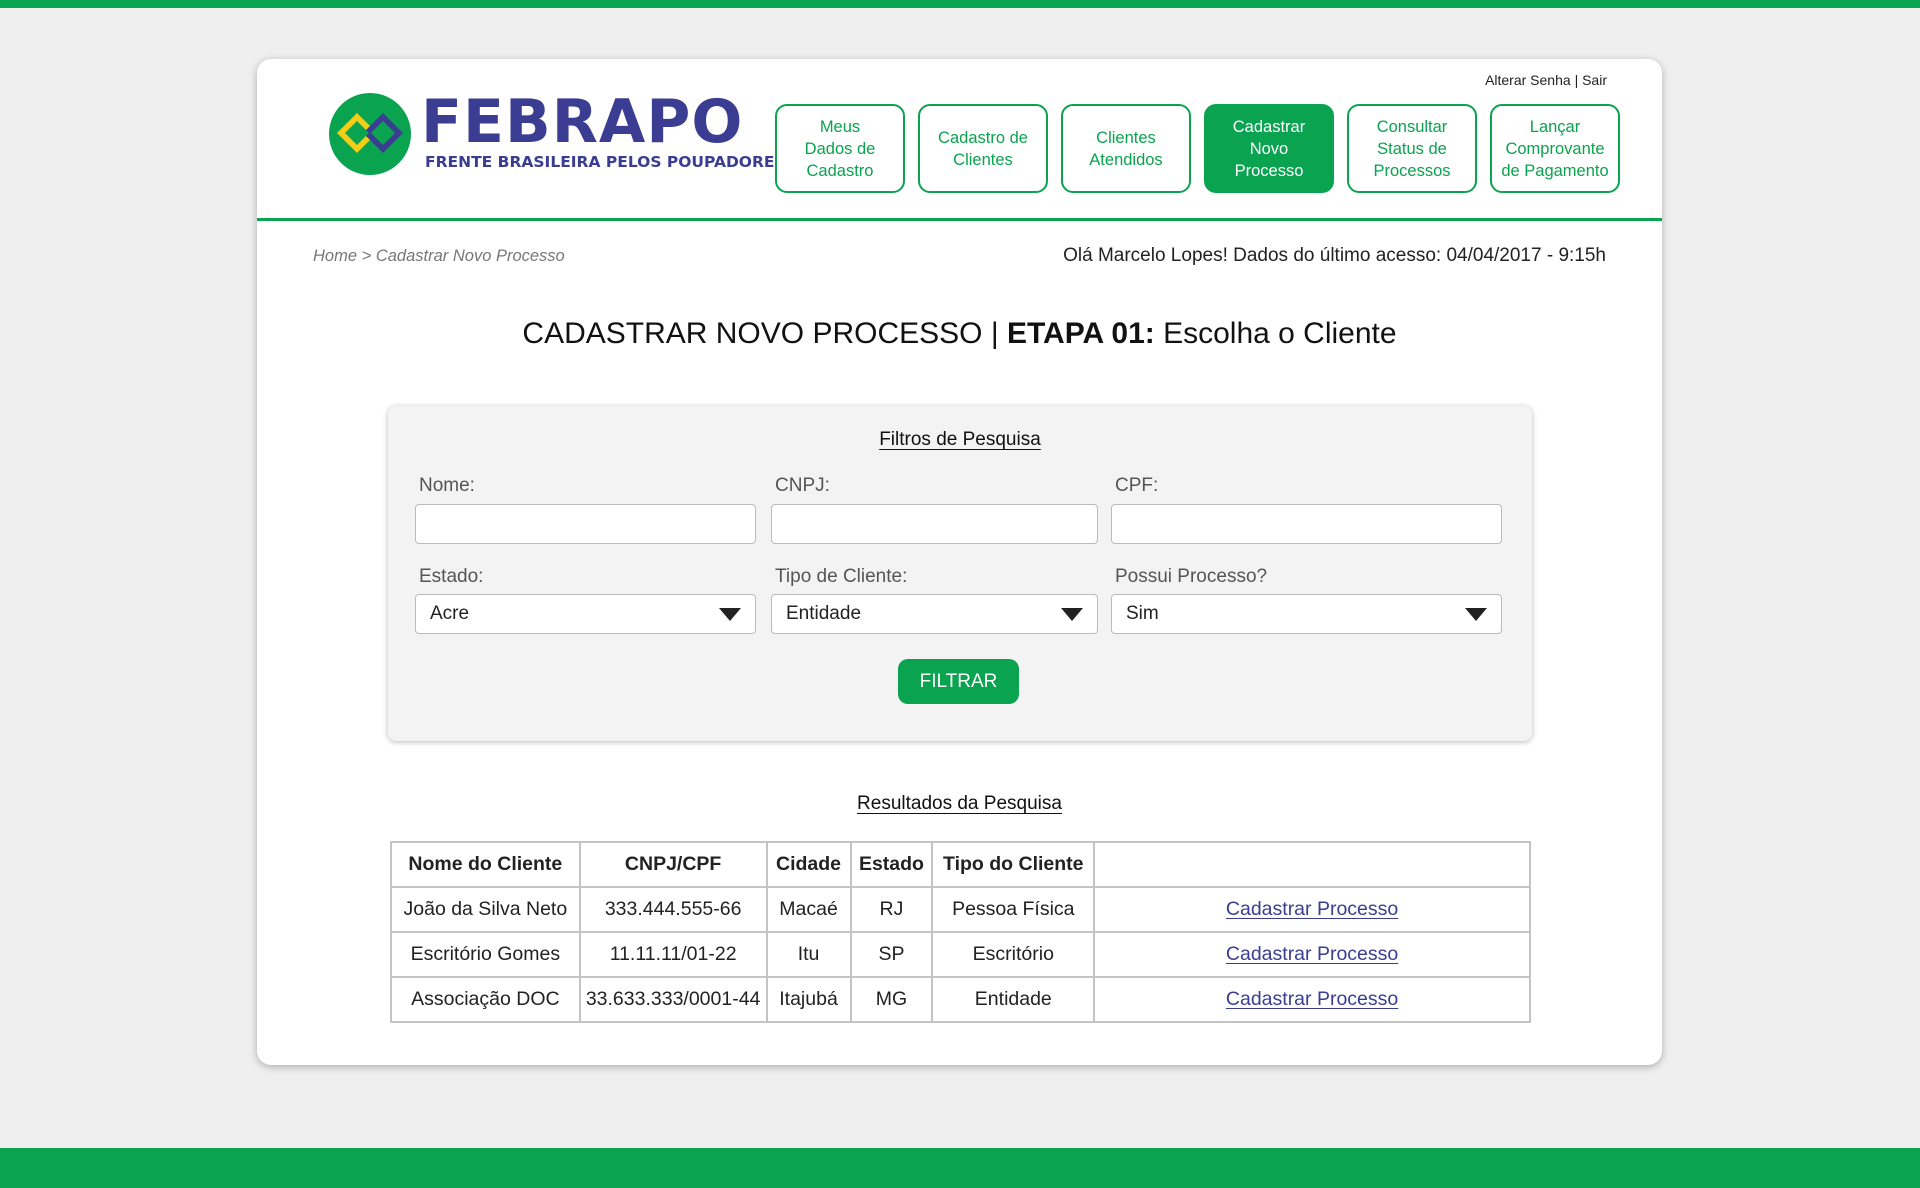 This screenshot has width=1920, height=1188. Describe the element at coordinates (673, 909) in the screenshot. I see `document-cell: 333.444.555-66` at that location.